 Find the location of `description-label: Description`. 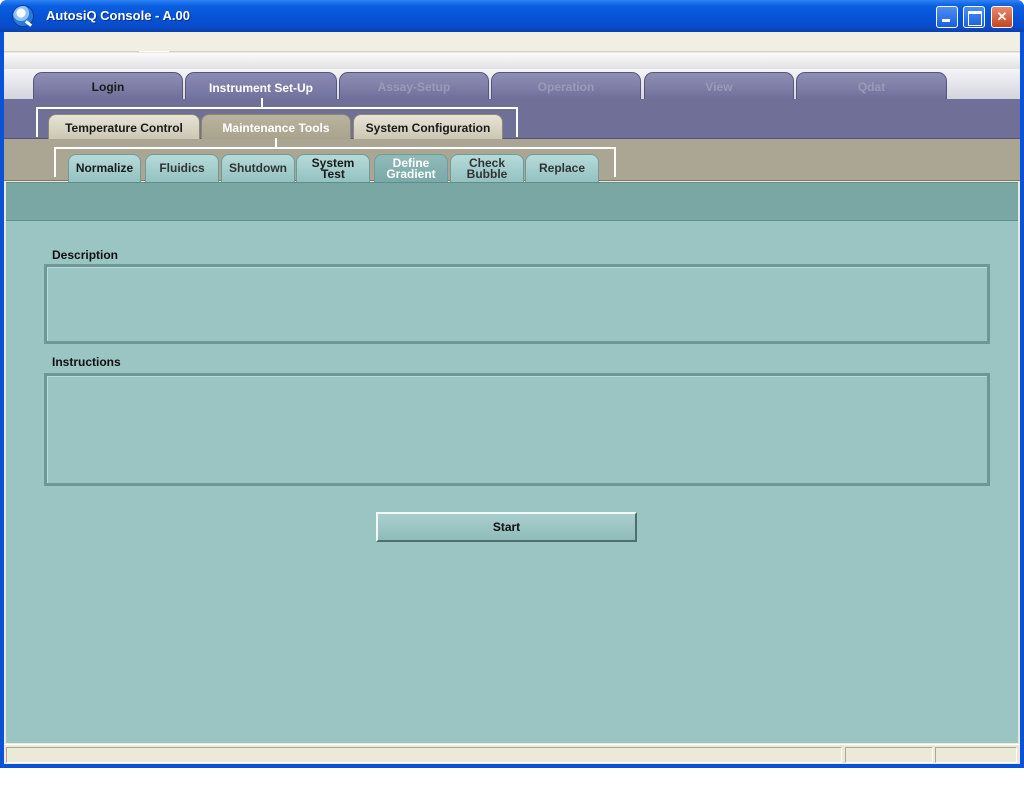

description-label: Description is located at coordinates (85, 255).